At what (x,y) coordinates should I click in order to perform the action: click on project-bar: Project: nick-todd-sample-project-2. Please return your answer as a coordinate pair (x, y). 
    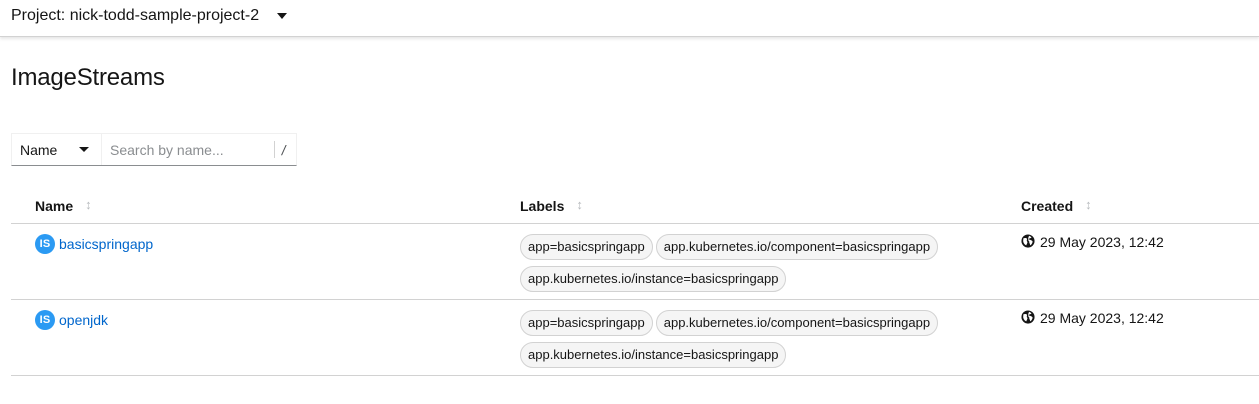
    Looking at the image, I should click on (629, 18).